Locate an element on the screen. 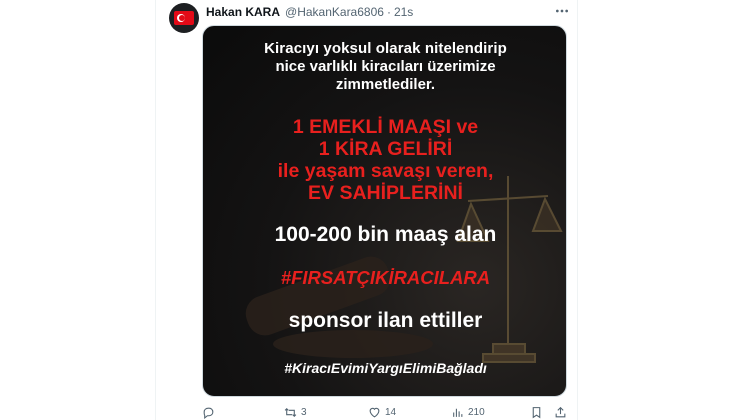 The width and height of the screenshot is (730, 420). avatar is located at coordinates (184, 18).